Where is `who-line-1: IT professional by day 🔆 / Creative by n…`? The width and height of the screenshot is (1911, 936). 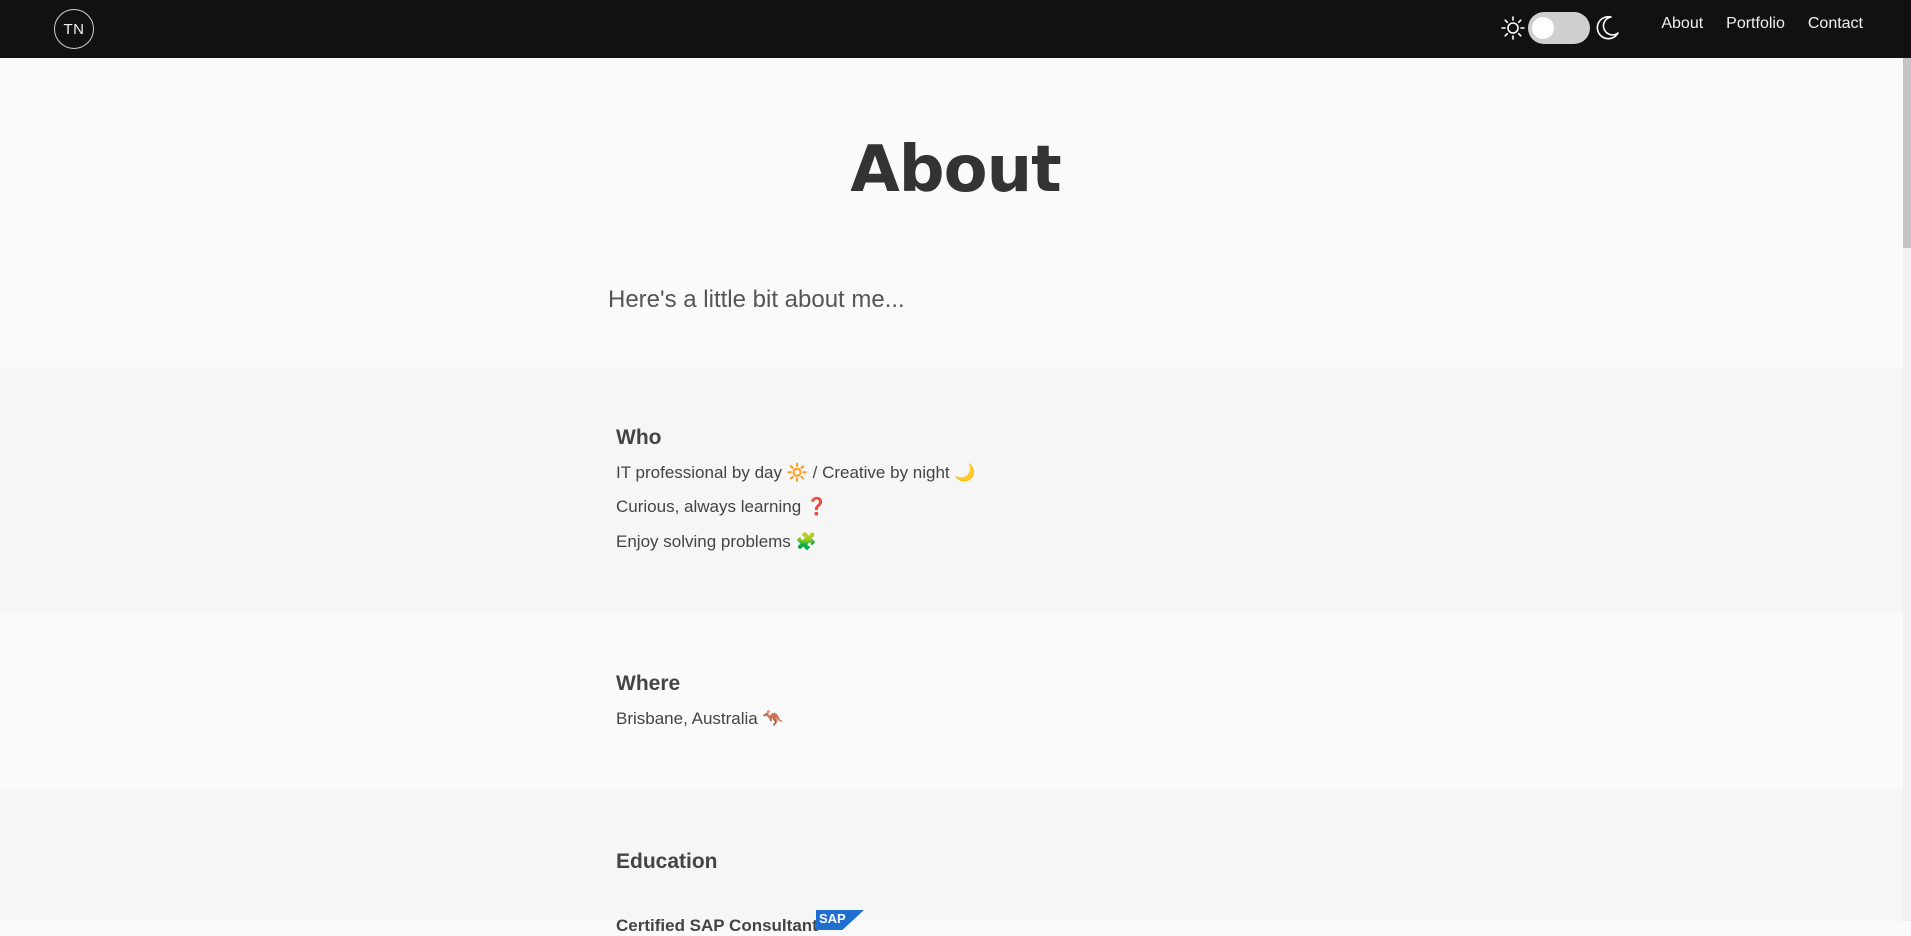 who-line-1: IT professional by day 🔆 / Creative by n… is located at coordinates (796, 473).